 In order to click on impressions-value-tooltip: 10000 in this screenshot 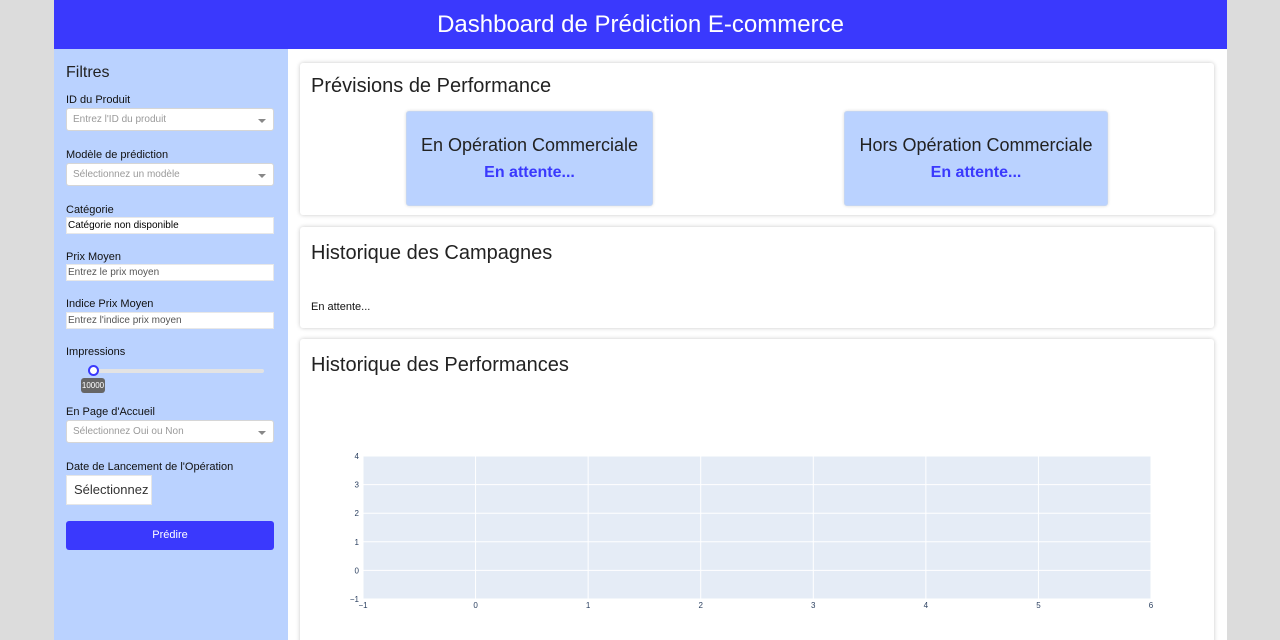, I will do `click(93, 385)`.